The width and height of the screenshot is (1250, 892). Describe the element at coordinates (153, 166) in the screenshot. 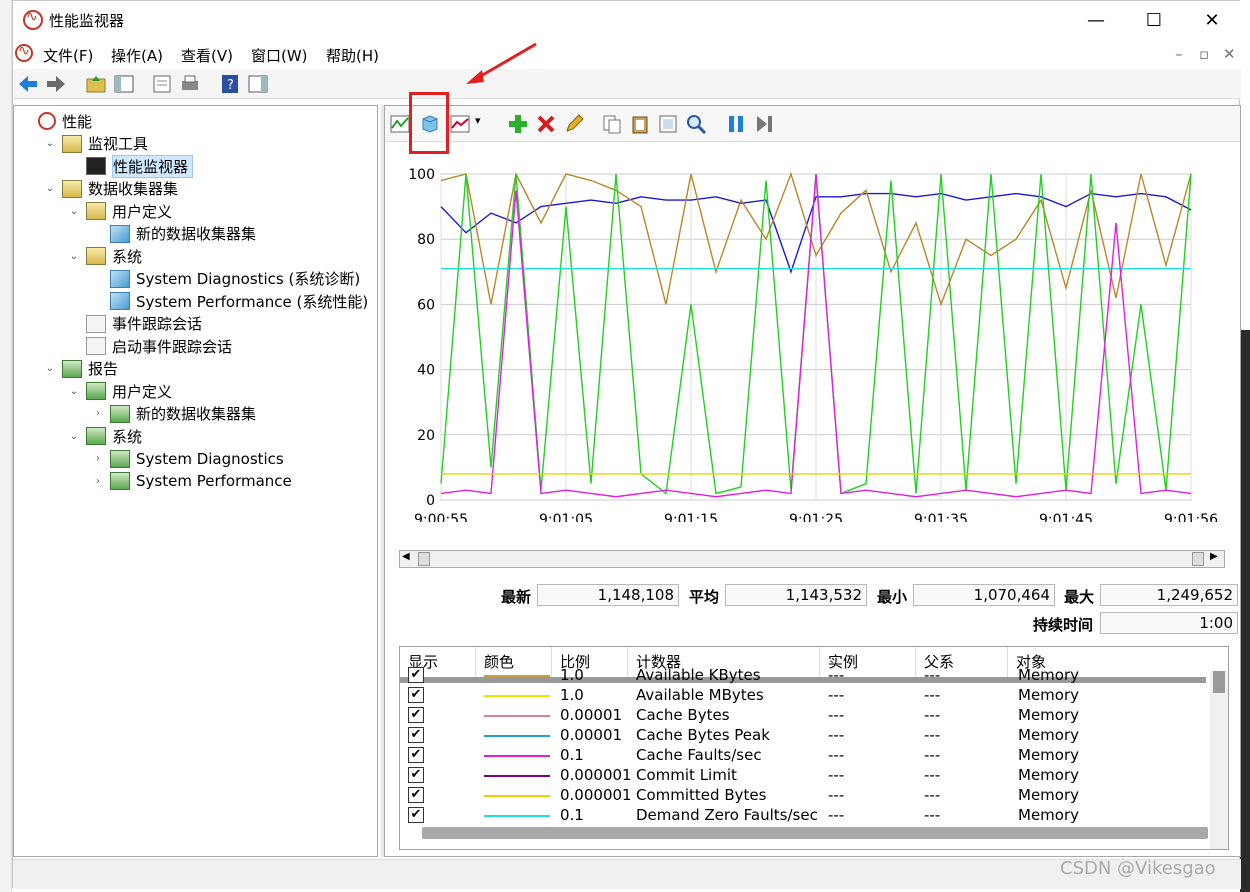

I see `tree-item-label: 性能监视器` at that location.